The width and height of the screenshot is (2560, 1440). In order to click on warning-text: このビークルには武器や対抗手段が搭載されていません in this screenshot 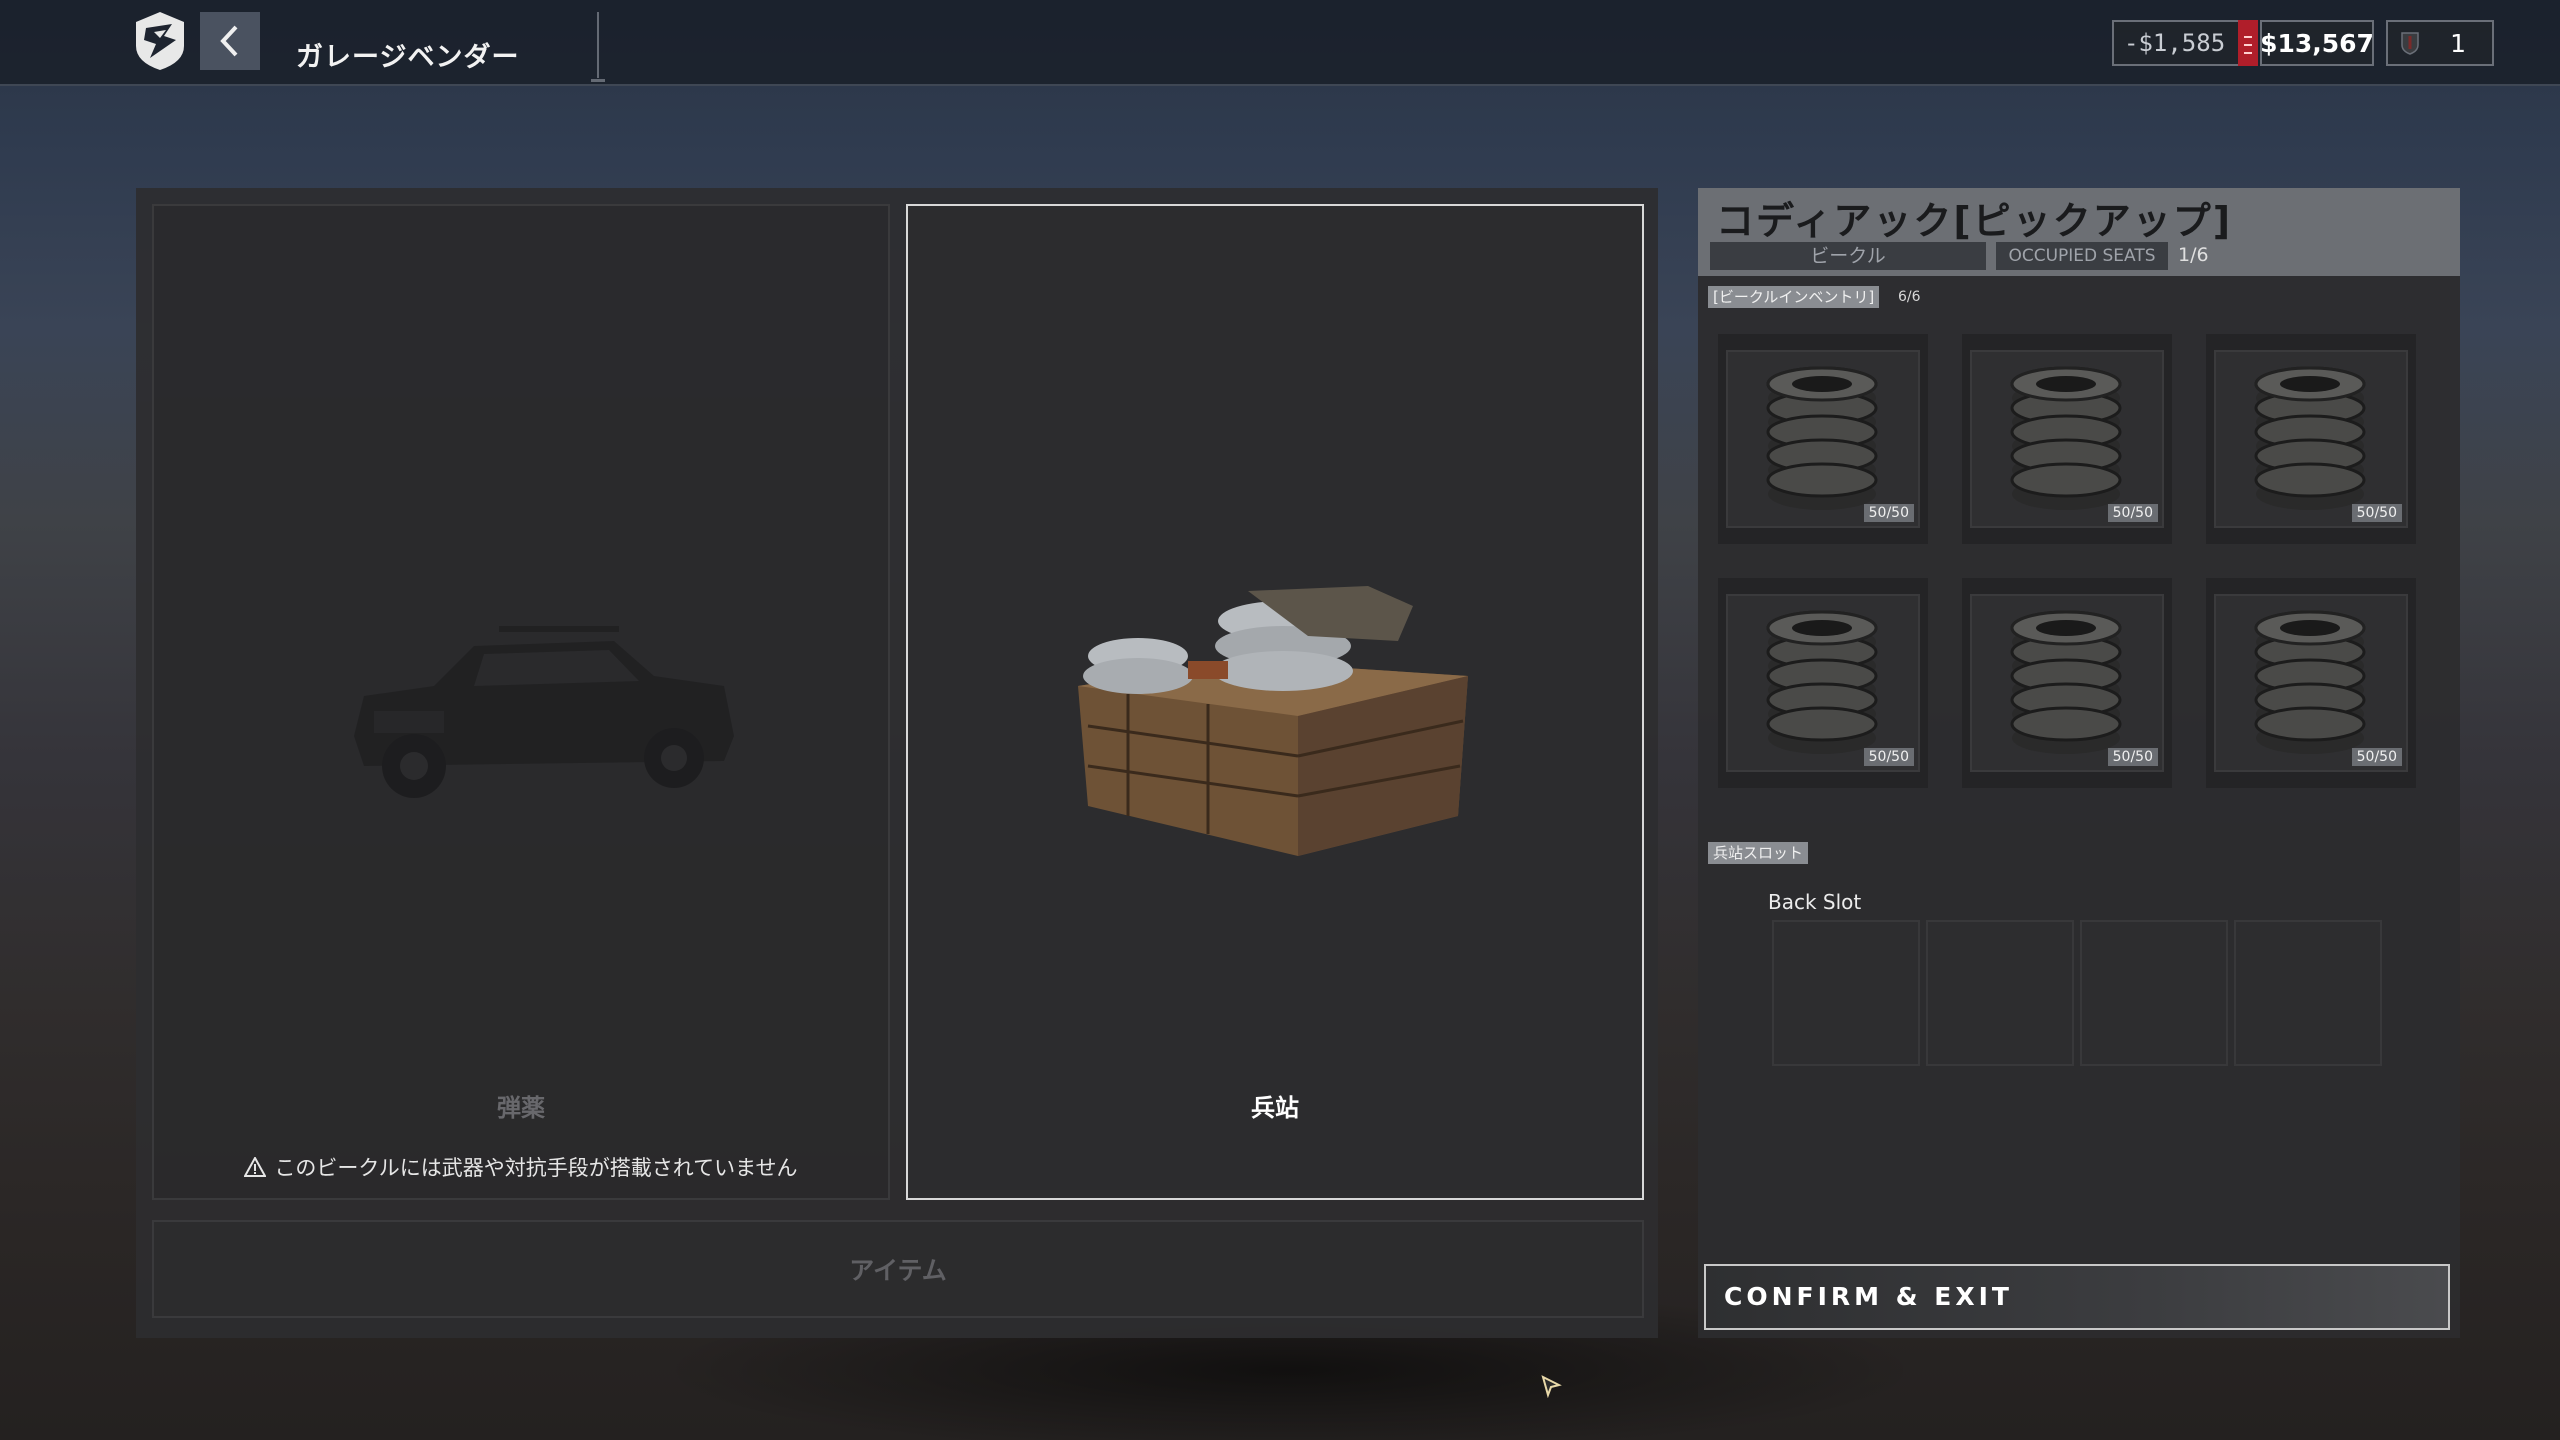, I will do `click(536, 1168)`.